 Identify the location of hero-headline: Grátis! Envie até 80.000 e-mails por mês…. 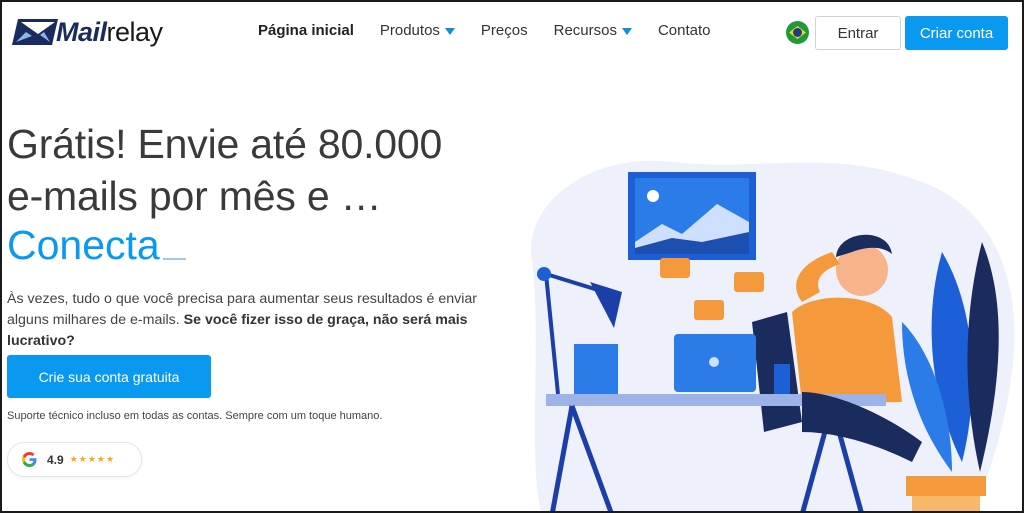
(224, 170).